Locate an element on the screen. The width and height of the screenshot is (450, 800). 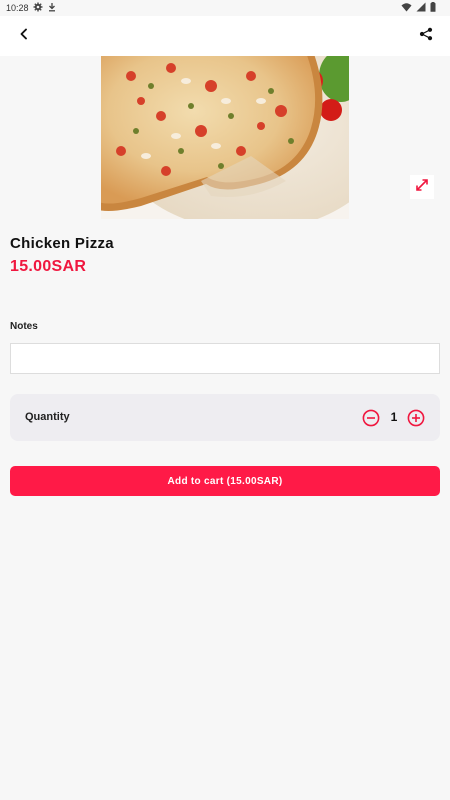
wifi-icon is located at coordinates (406, 8).